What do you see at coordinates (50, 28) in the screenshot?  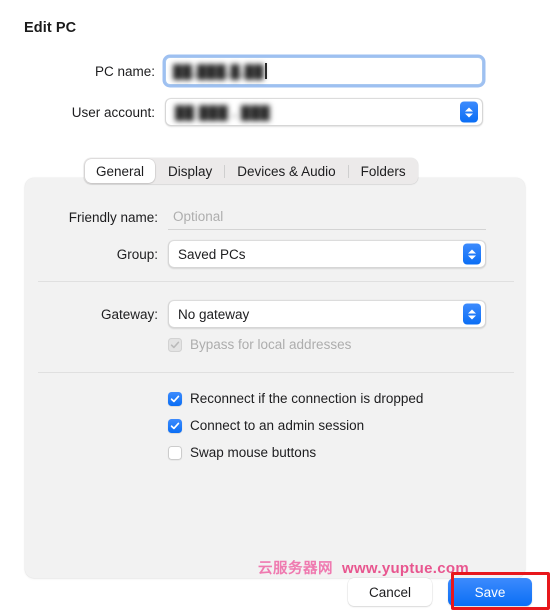 I see `page-title: Edit PC` at bounding box center [50, 28].